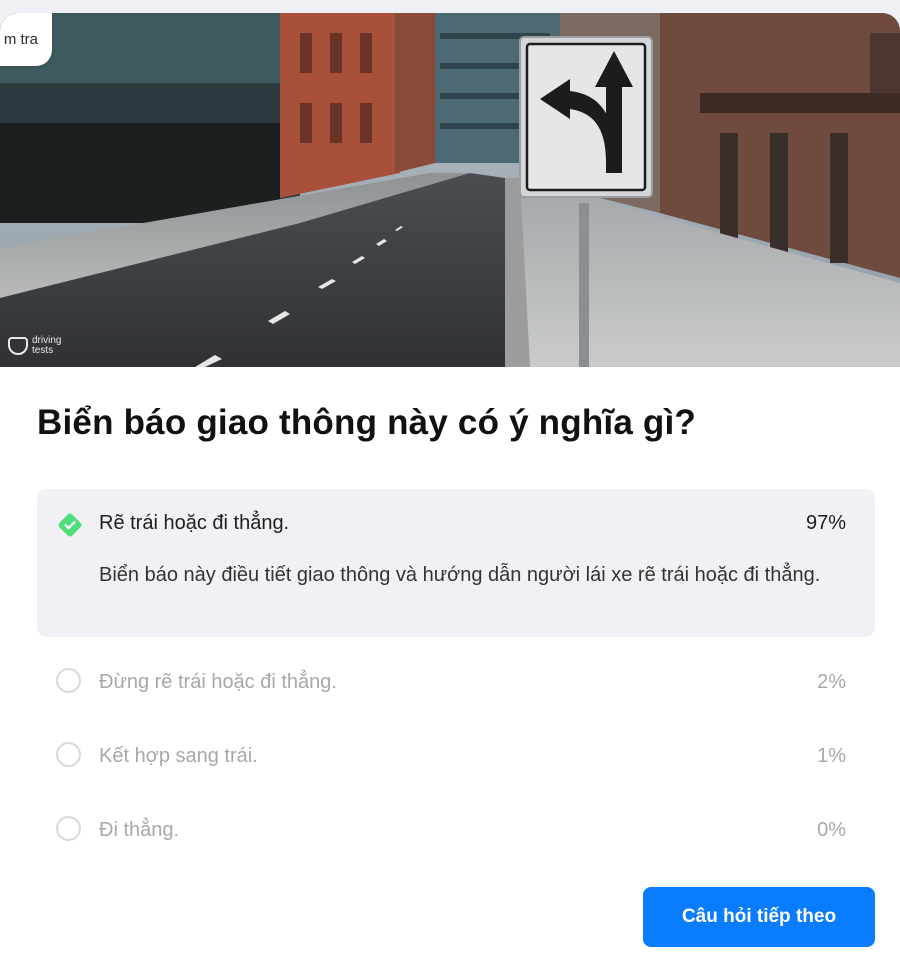 The image size is (900, 980). Describe the element at coordinates (367, 422) in the screenshot. I see `question-title: Biển báo giao thông này có ý nghĩa gì?` at that location.